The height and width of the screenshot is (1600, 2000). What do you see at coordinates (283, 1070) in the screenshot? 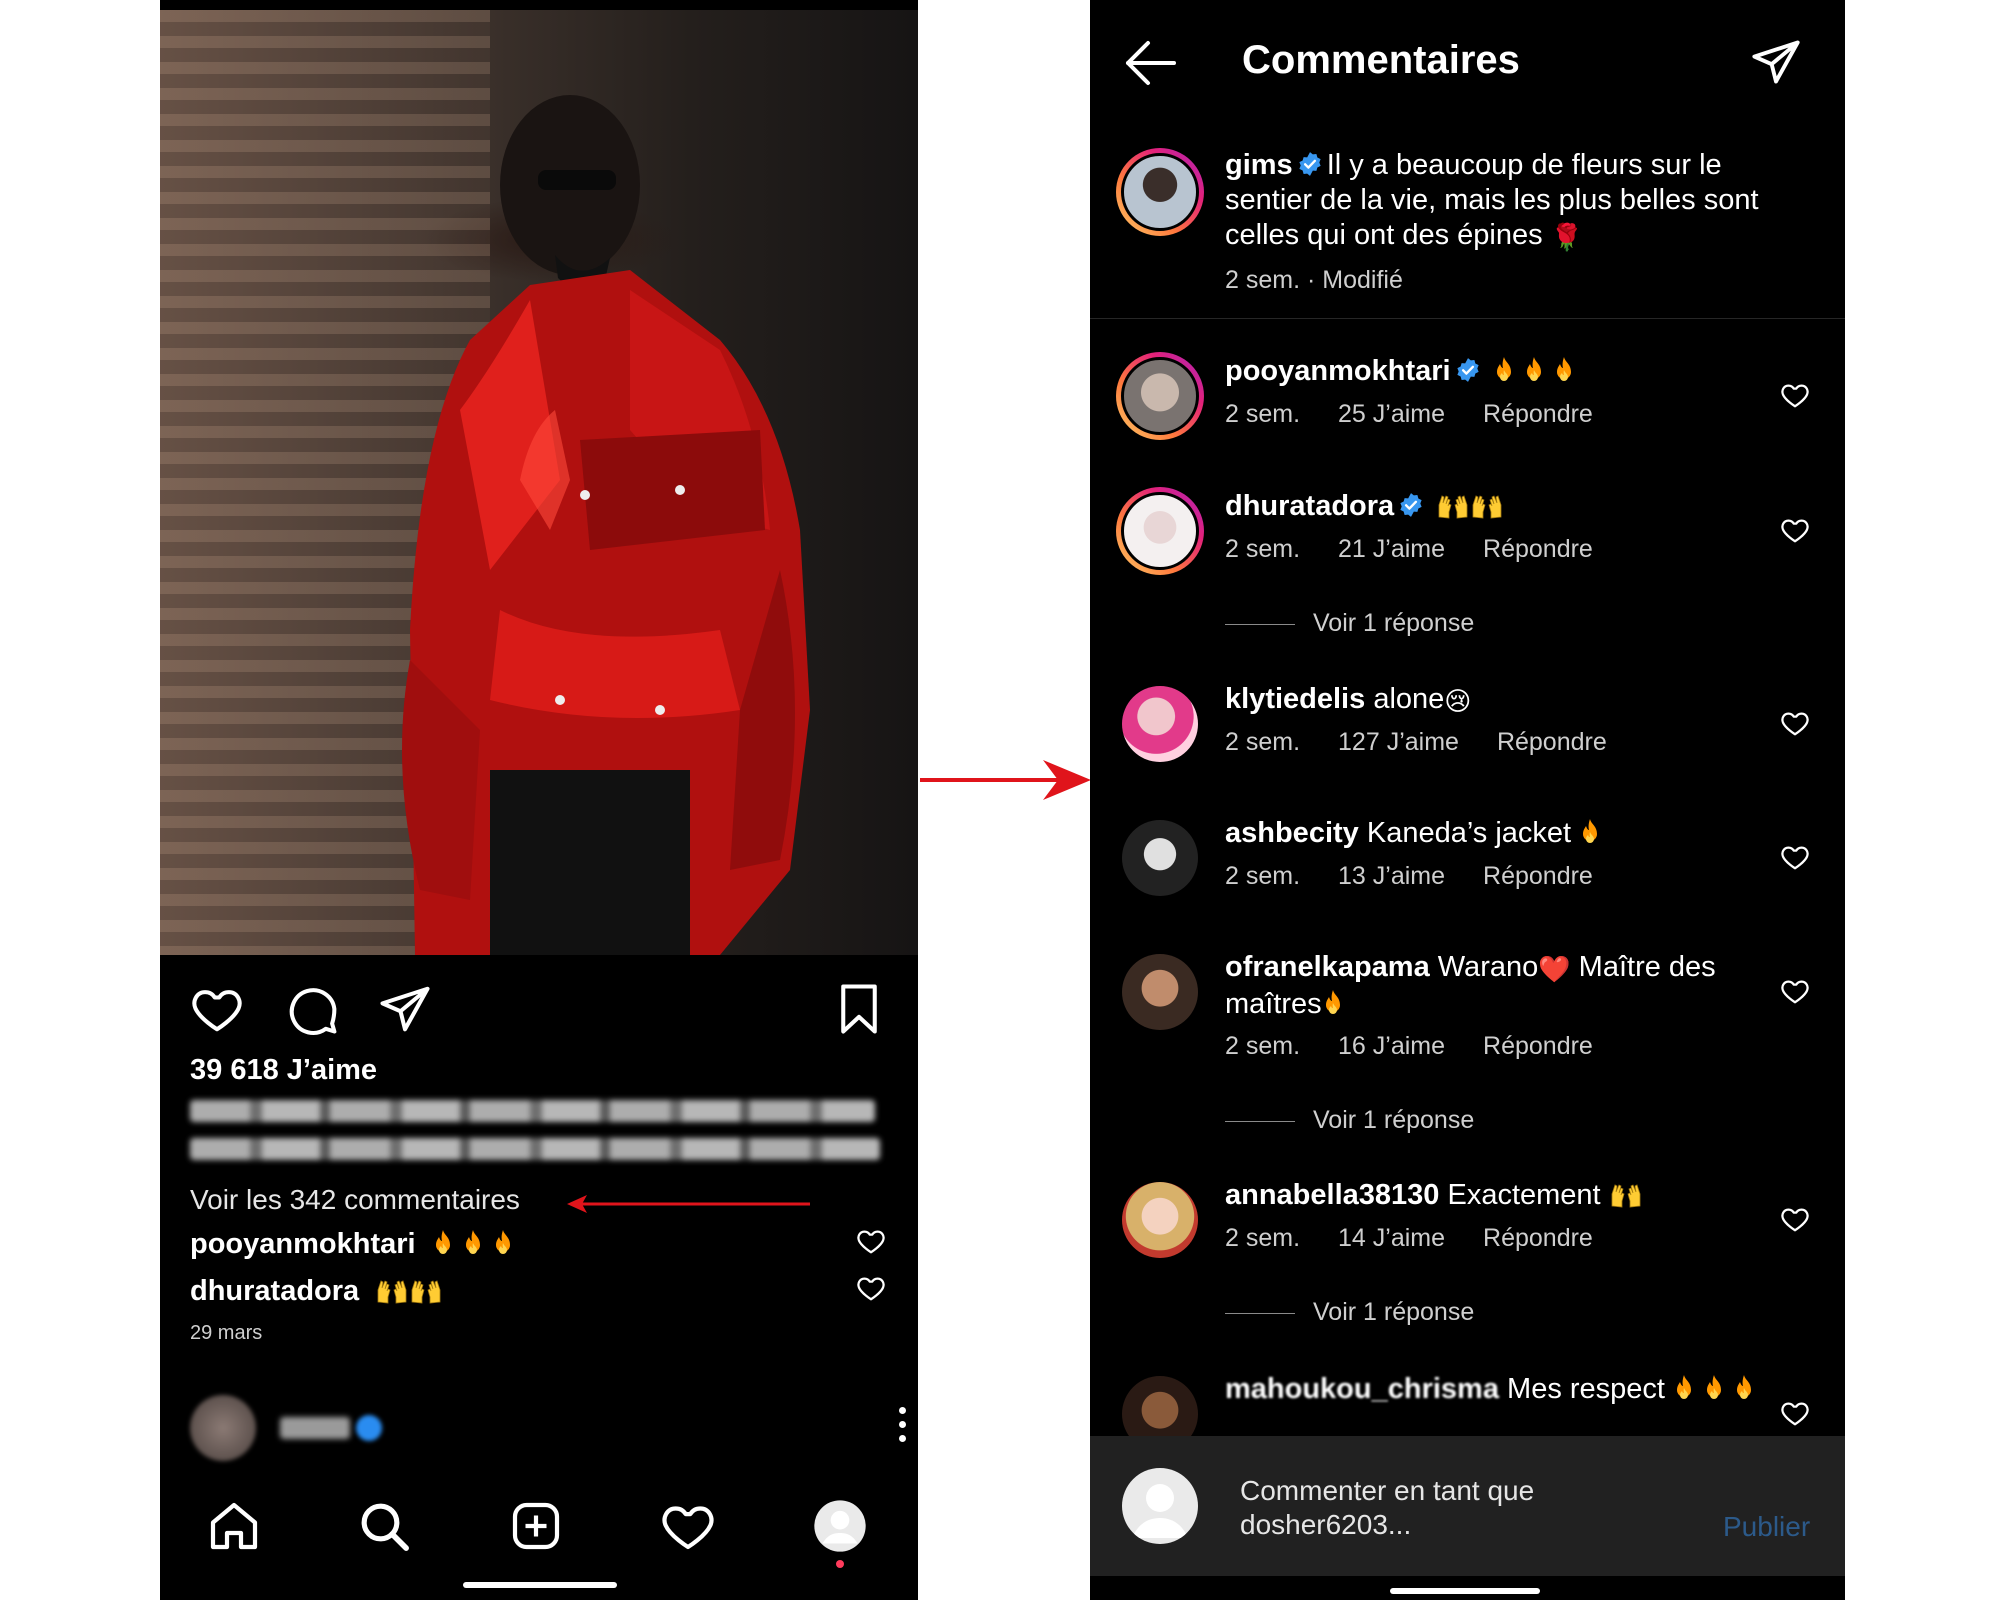
I see `likes-count: 39 618 J’aime` at bounding box center [283, 1070].